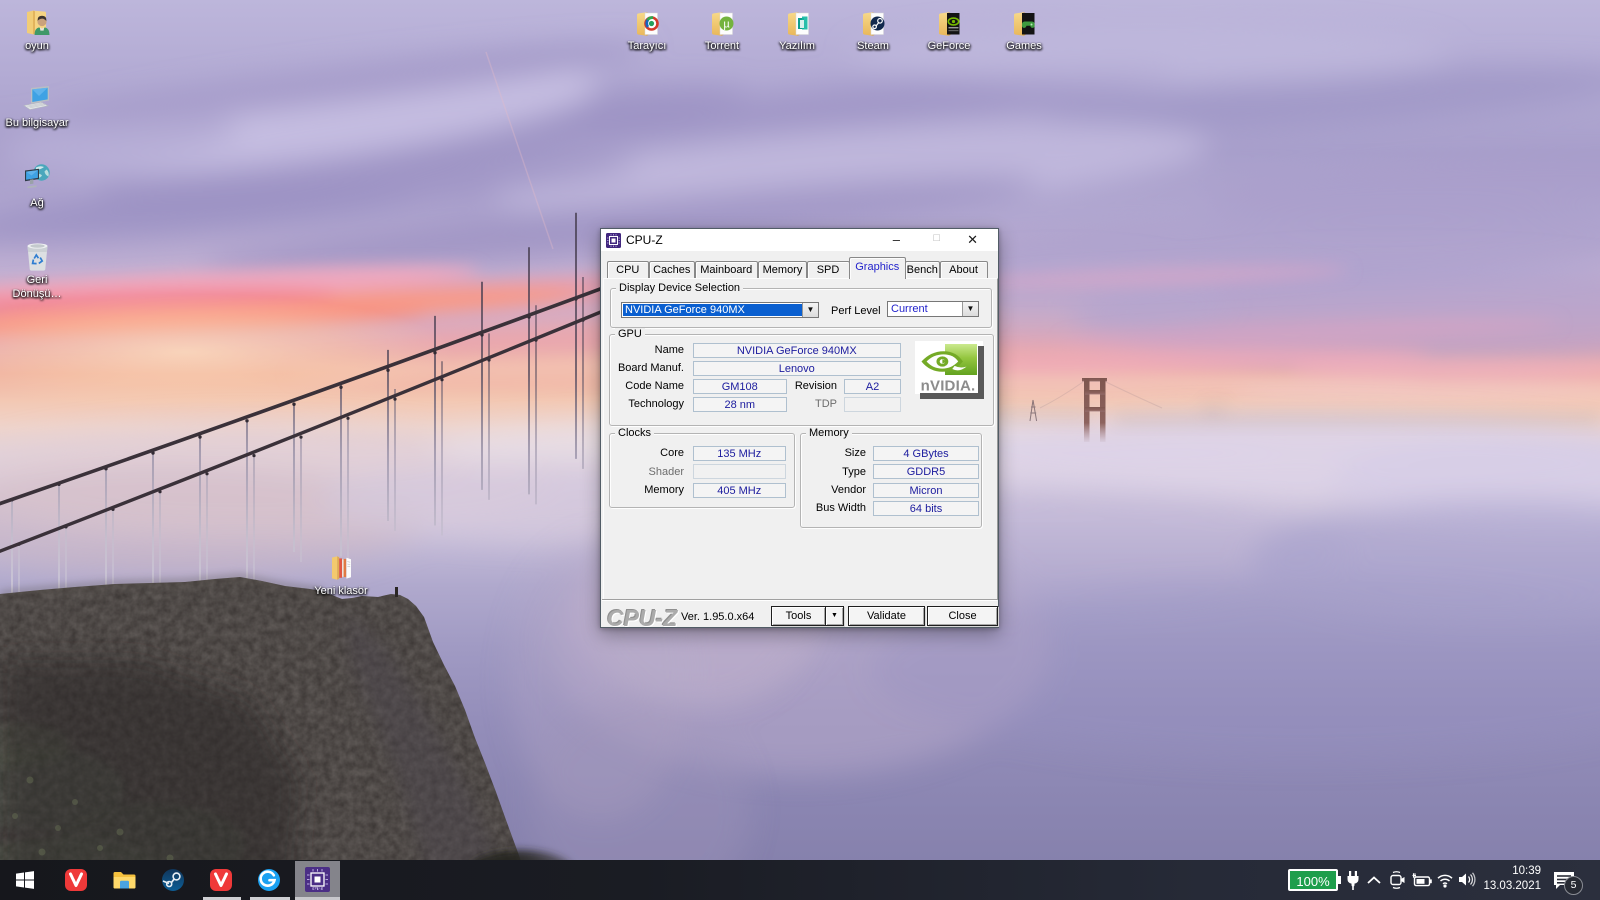 The width and height of the screenshot is (1600, 900). Describe the element at coordinates (948, 386) in the screenshot. I see `svg-text: nVIDIA.` at that location.